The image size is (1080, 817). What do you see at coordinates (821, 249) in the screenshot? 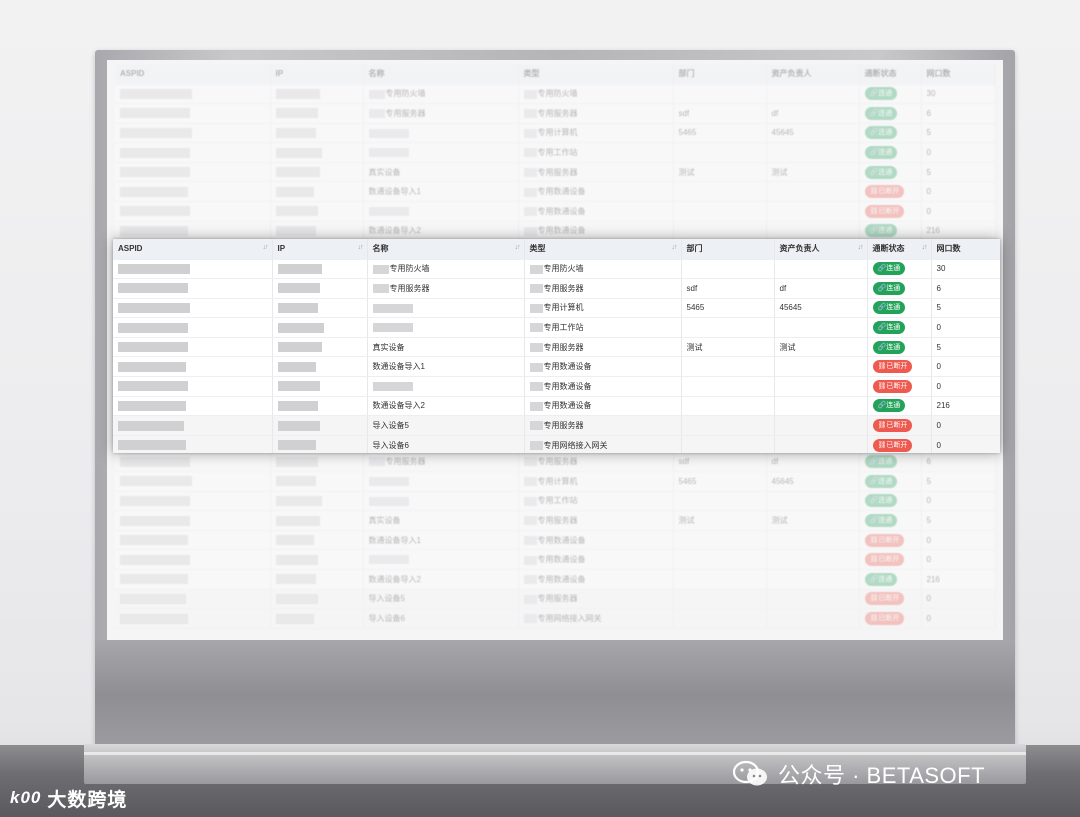
I see `column-header-owner: 资产负责人 ↓↑` at bounding box center [821, 249].